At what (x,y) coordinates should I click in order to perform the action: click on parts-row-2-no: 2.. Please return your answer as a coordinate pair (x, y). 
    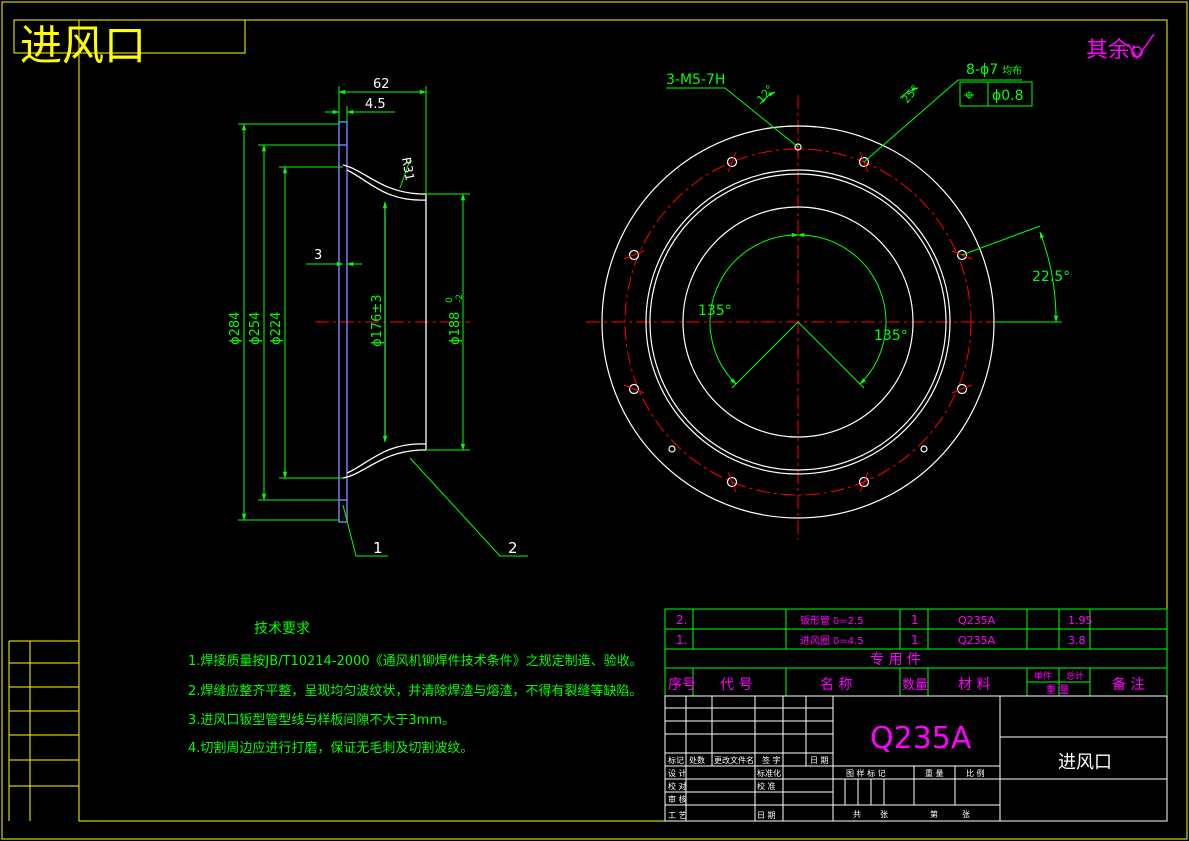
    Looking at the image, I should click on (681, 620).